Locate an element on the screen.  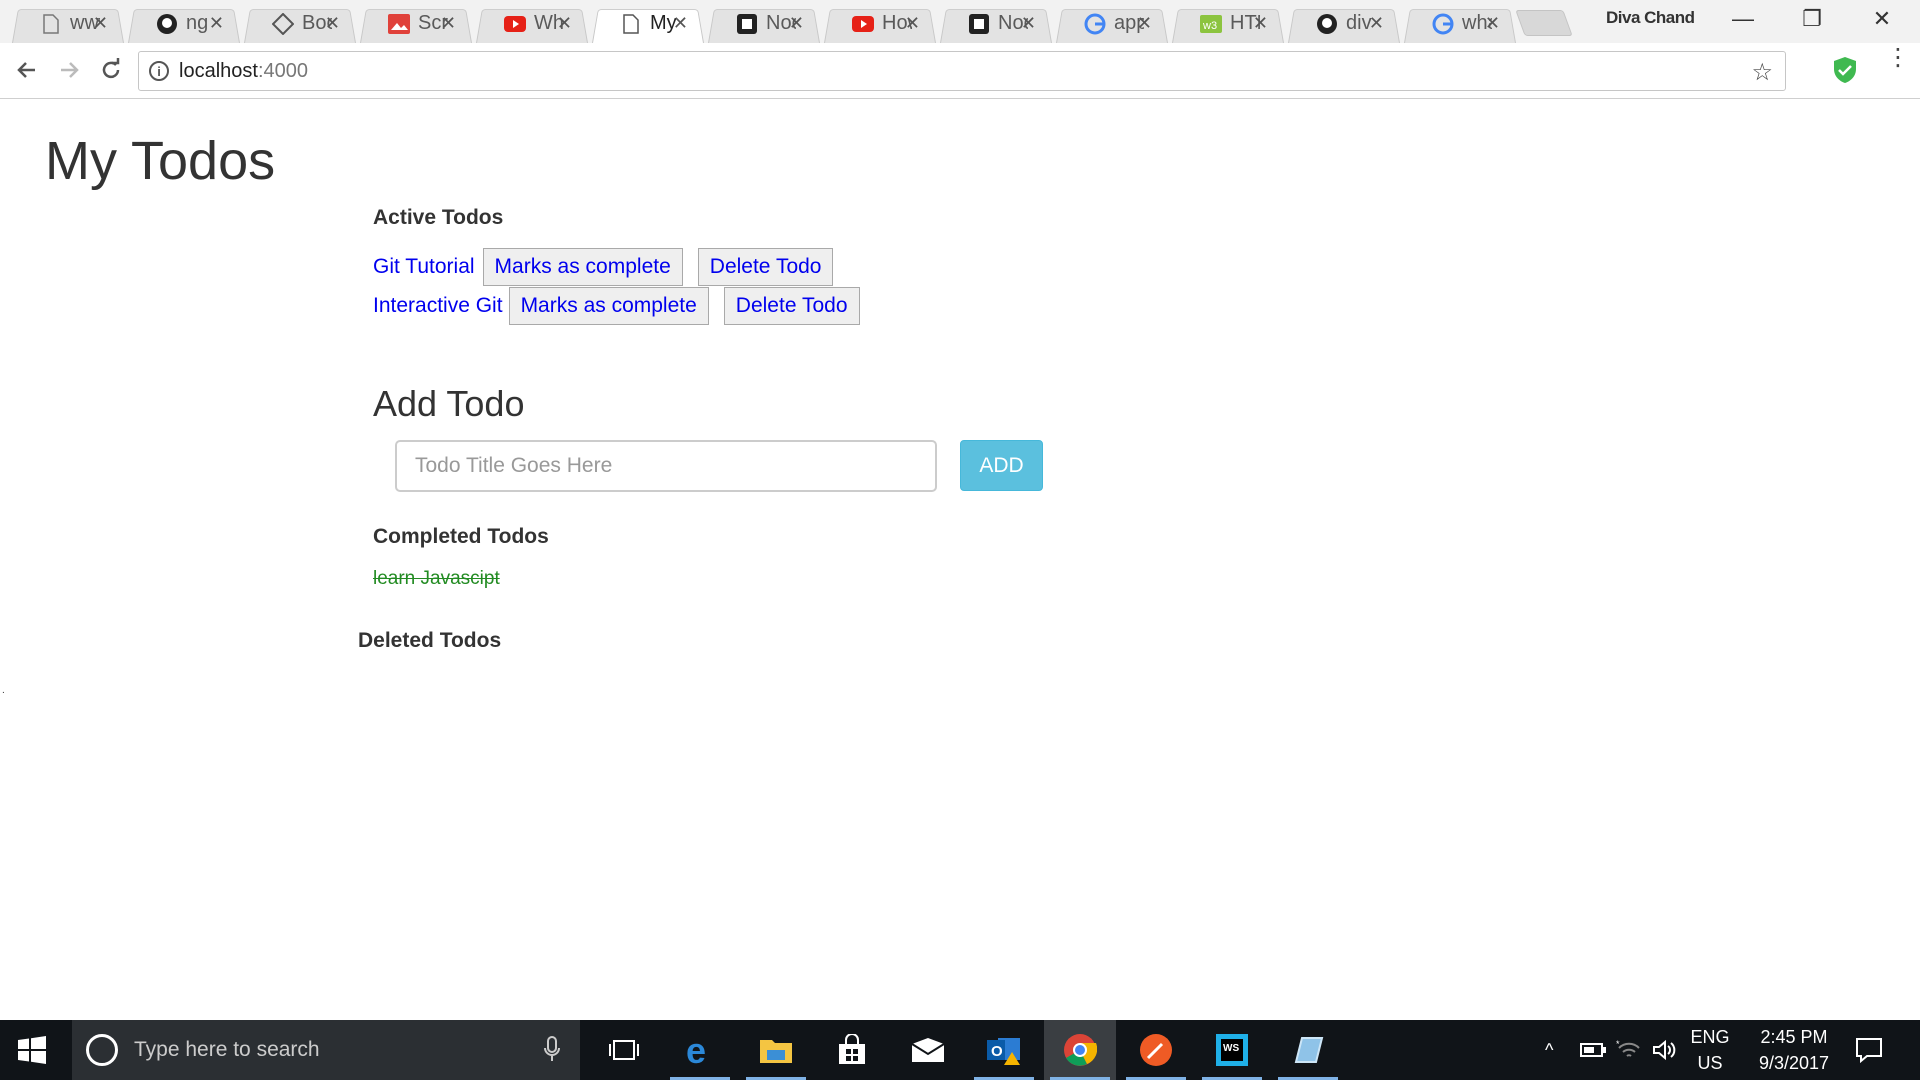
browser-tab: ng ✕ is located at coordinates (184, 23).